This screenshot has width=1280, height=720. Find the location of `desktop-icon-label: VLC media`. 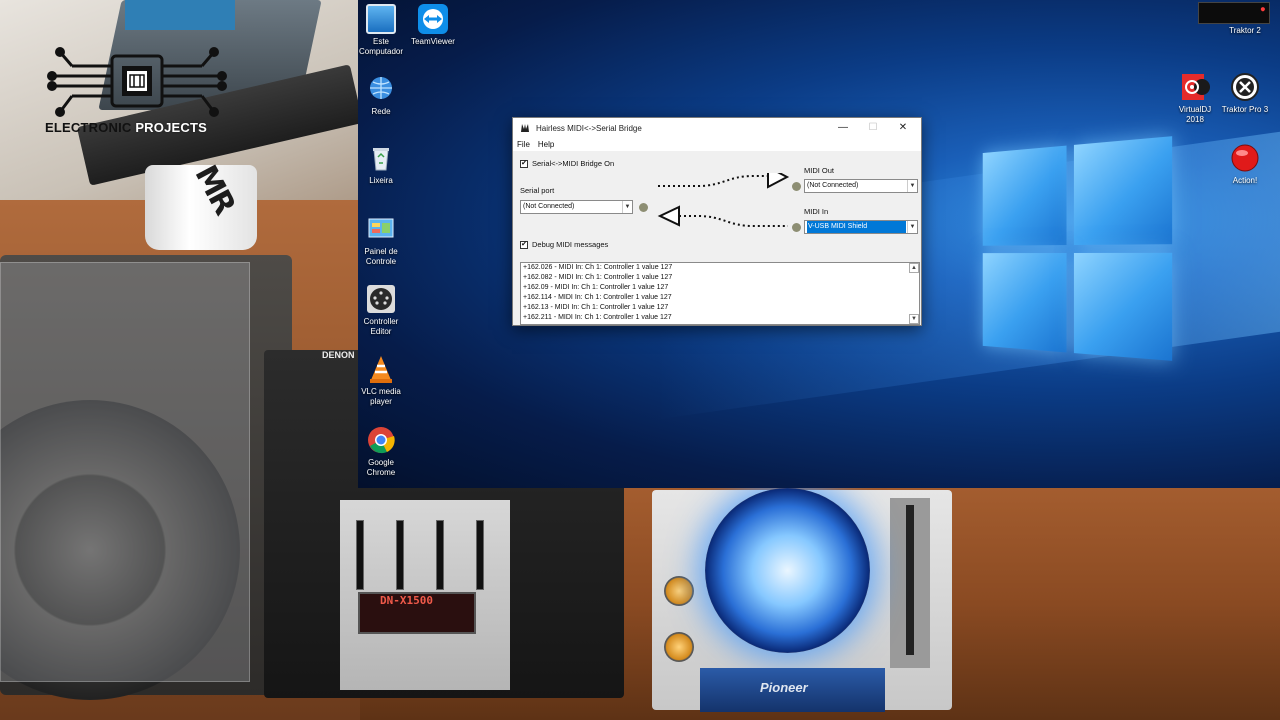

desktop-icon-label: VLC media is located at coordinates (381, 391).